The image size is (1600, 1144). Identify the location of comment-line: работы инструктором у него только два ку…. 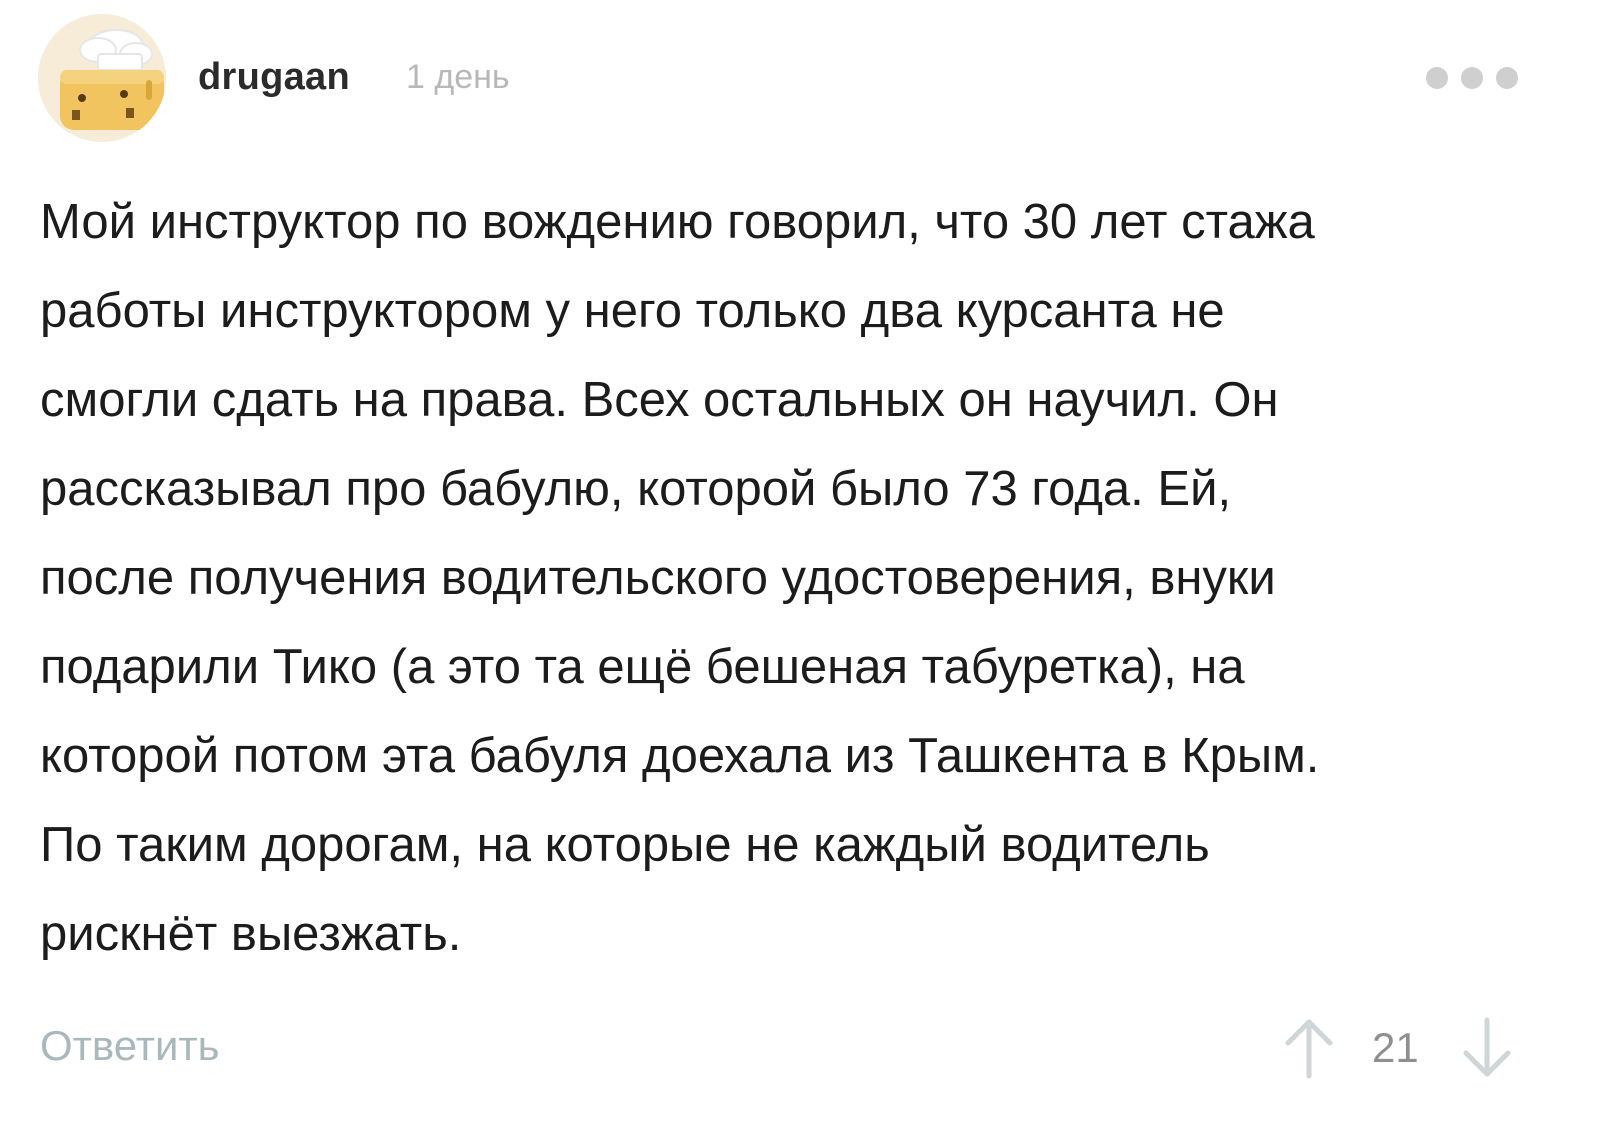
(632, 311).